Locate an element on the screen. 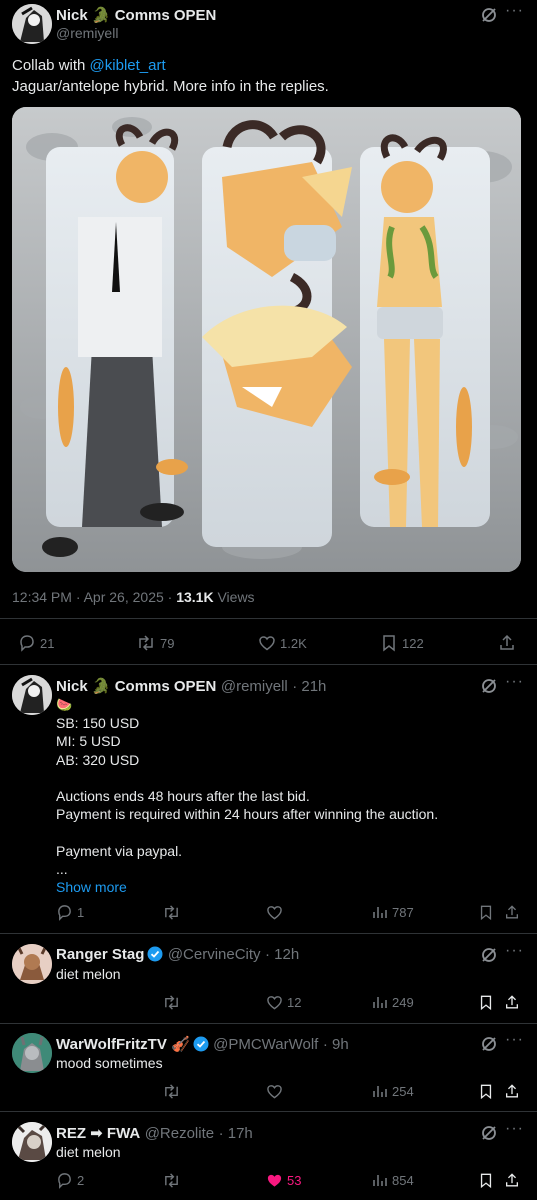 This screenshot has height=1200, width=537. reply-button: 1 is located at coordinates (70, 912).